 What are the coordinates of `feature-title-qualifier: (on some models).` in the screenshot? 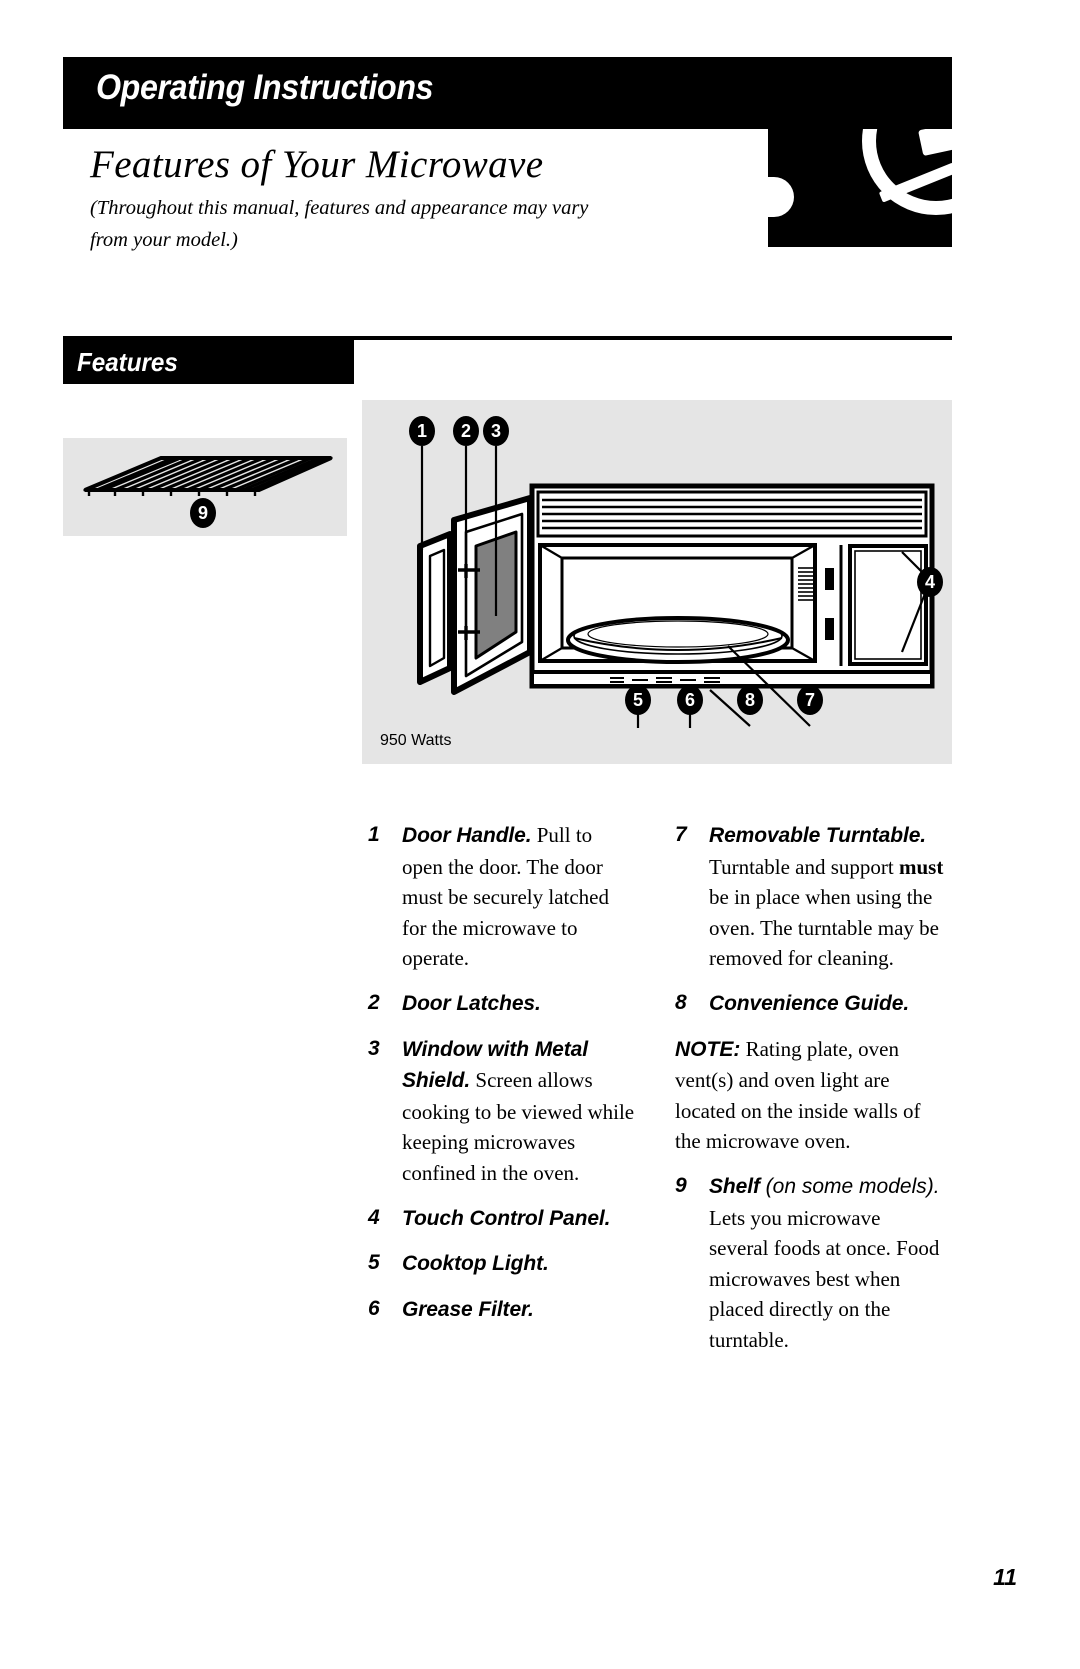 It's located at (849, 1186).